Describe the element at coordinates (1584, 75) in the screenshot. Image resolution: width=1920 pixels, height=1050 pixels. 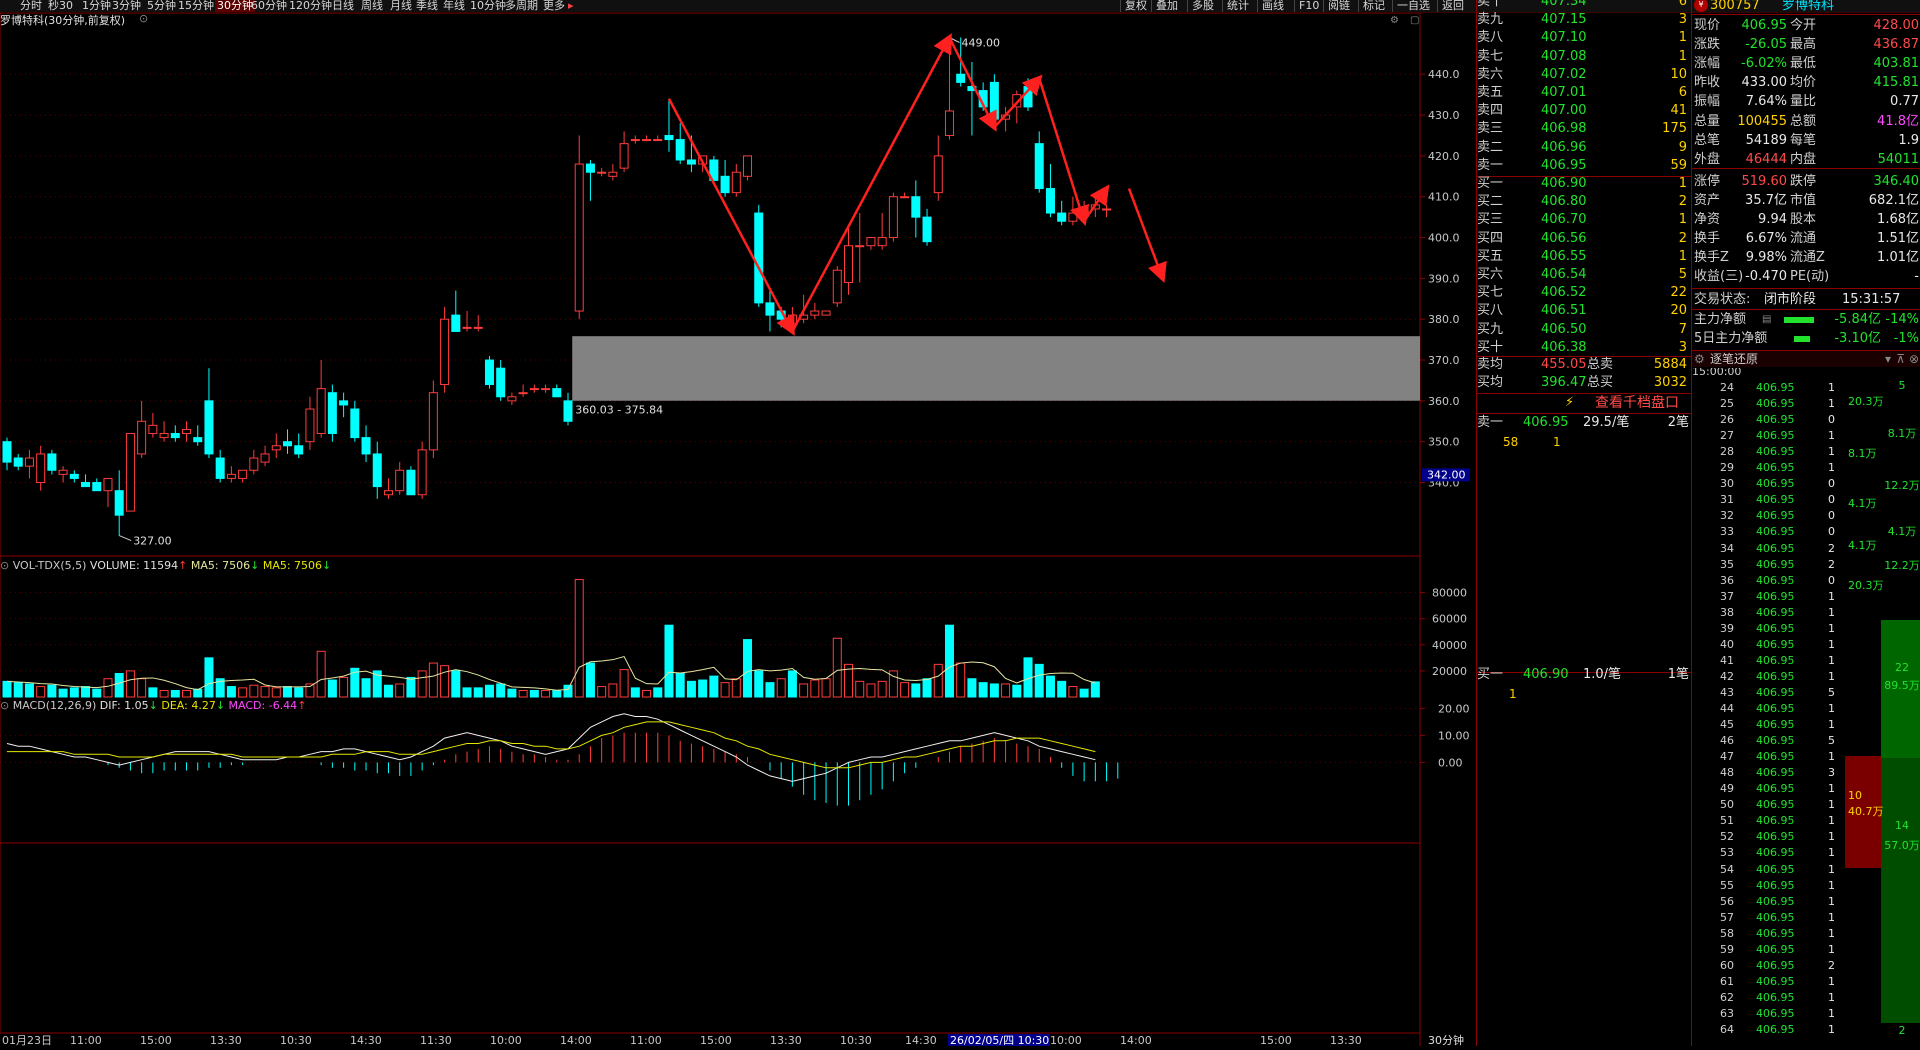
I see `ask-row: 卖六 407.02 10` at that location.